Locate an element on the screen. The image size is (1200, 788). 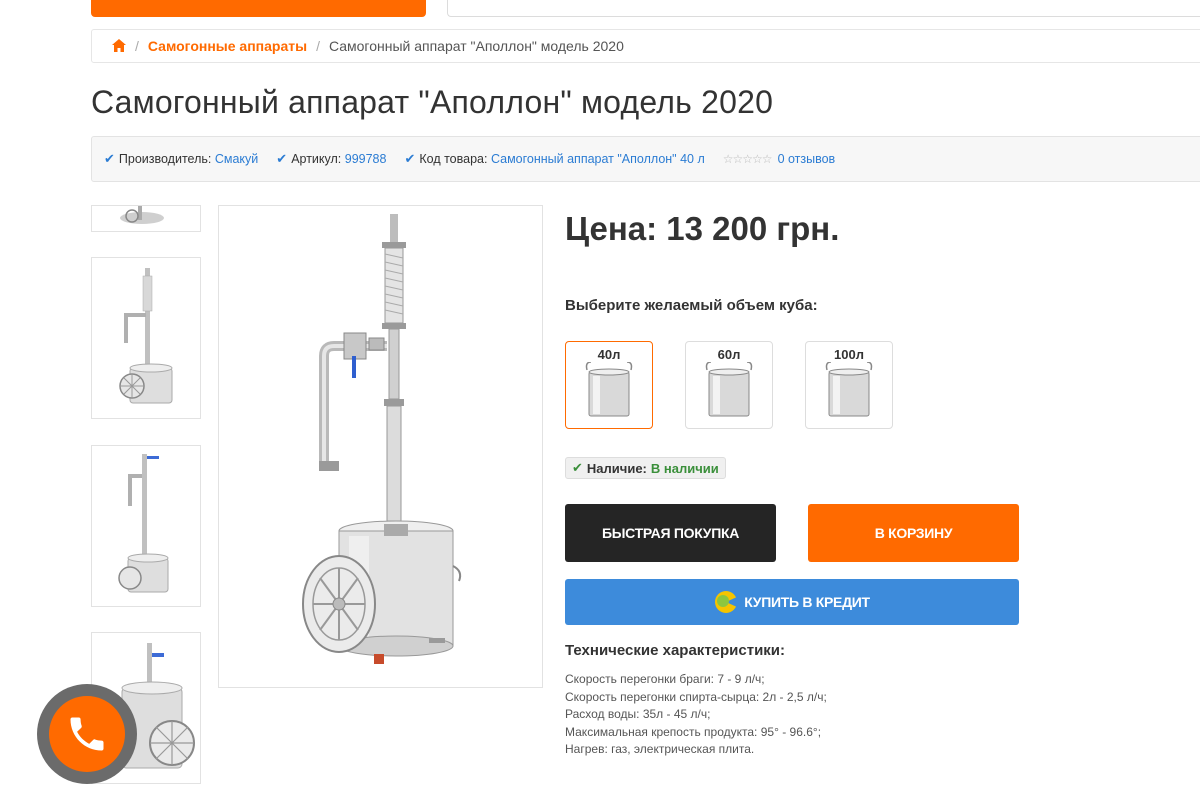
specs-title: Технические характеристики: is located at coordinates (675, 650).